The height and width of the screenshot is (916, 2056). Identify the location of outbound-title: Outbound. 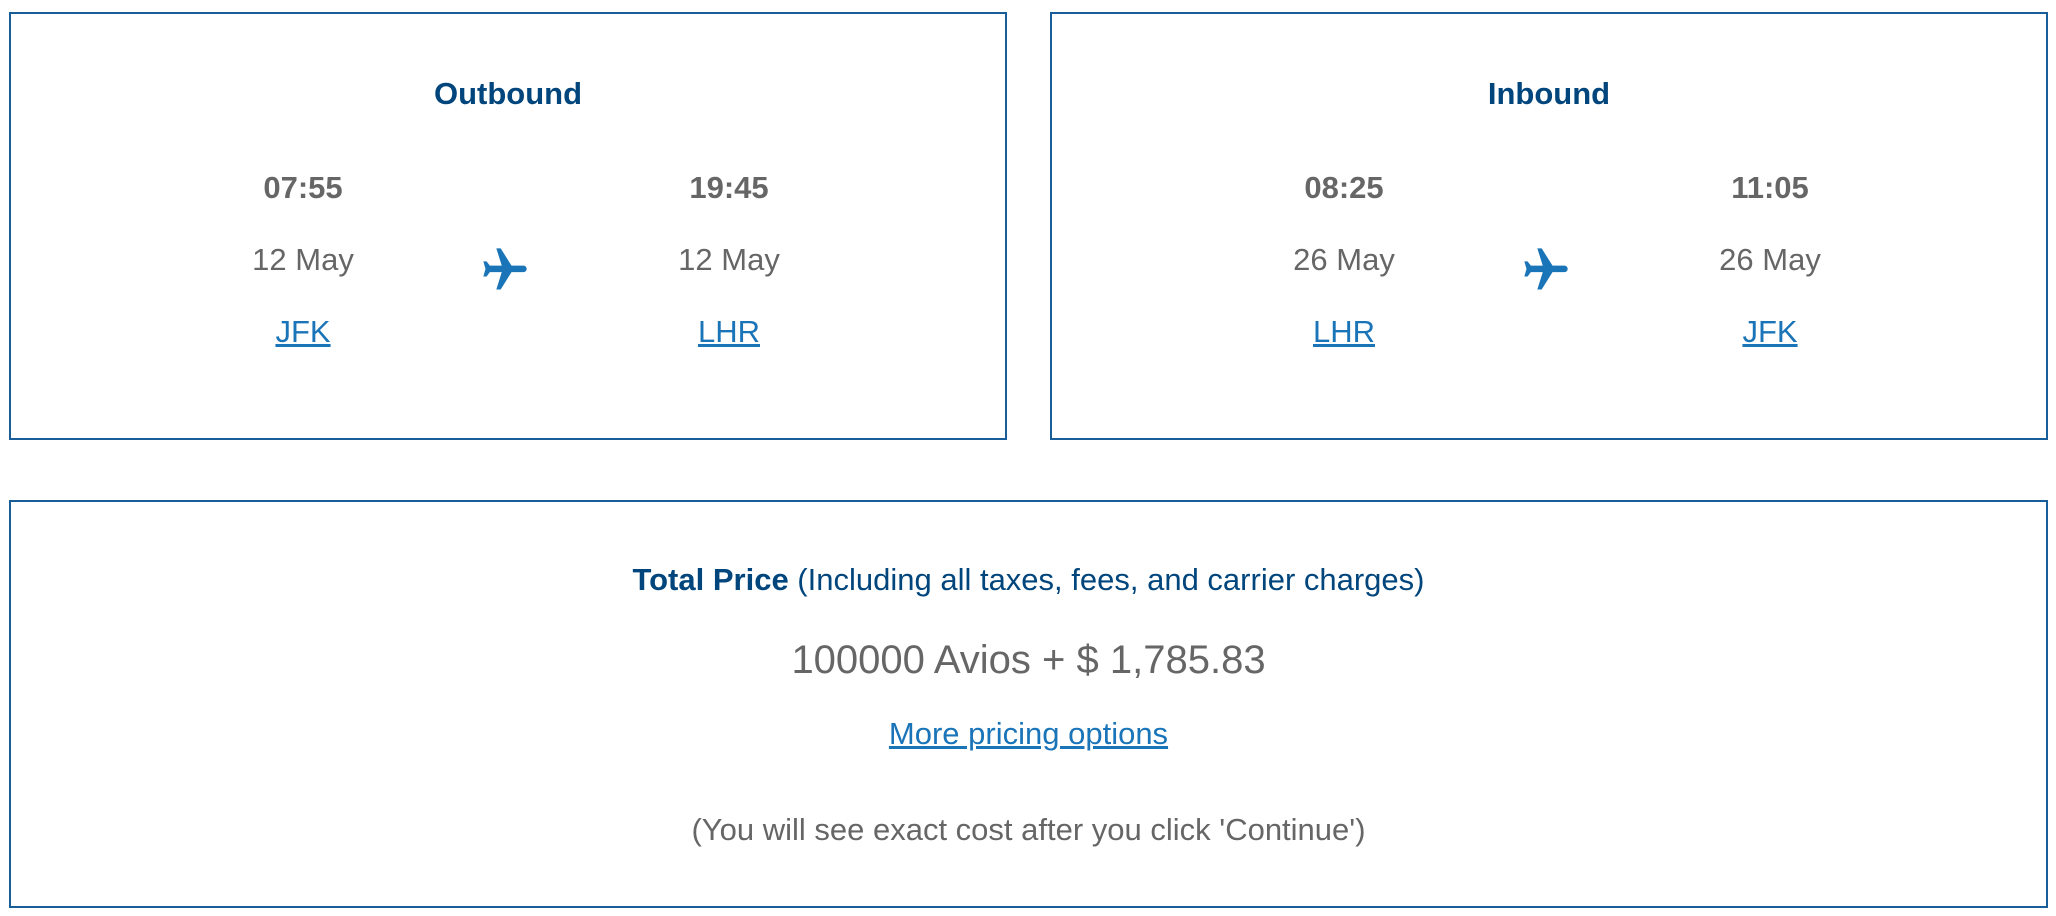
(508, 93).